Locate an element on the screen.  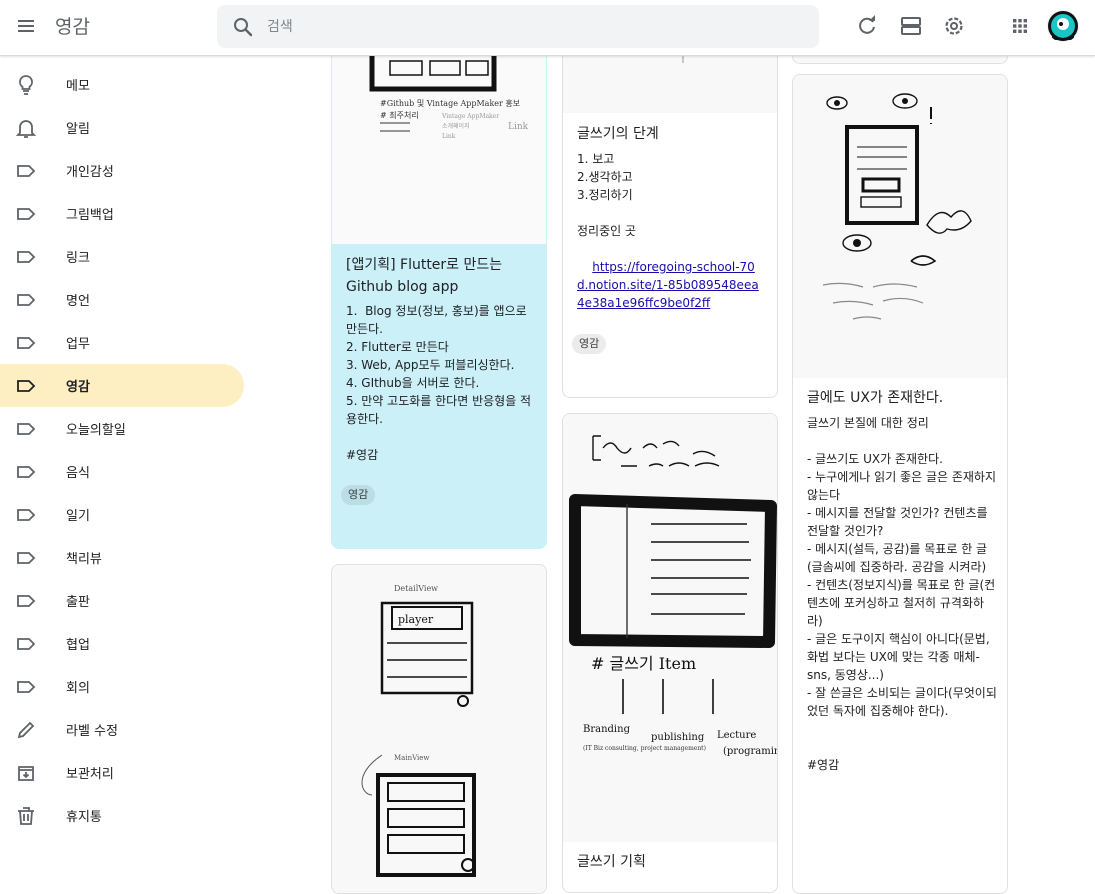
note-sketch-image: DetailView player MainView is located at coordinates (439, 729).